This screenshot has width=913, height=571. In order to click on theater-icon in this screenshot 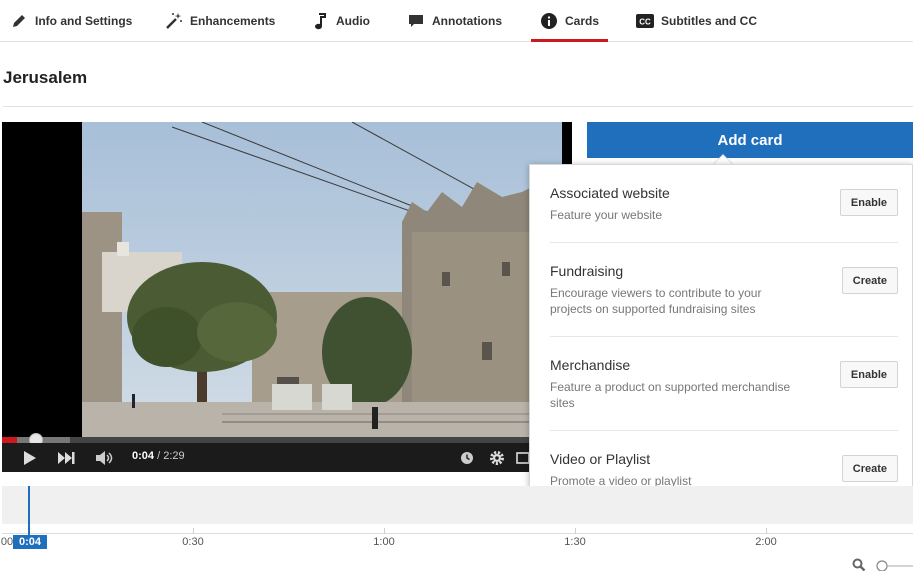, I will do `click(523, 458)`.